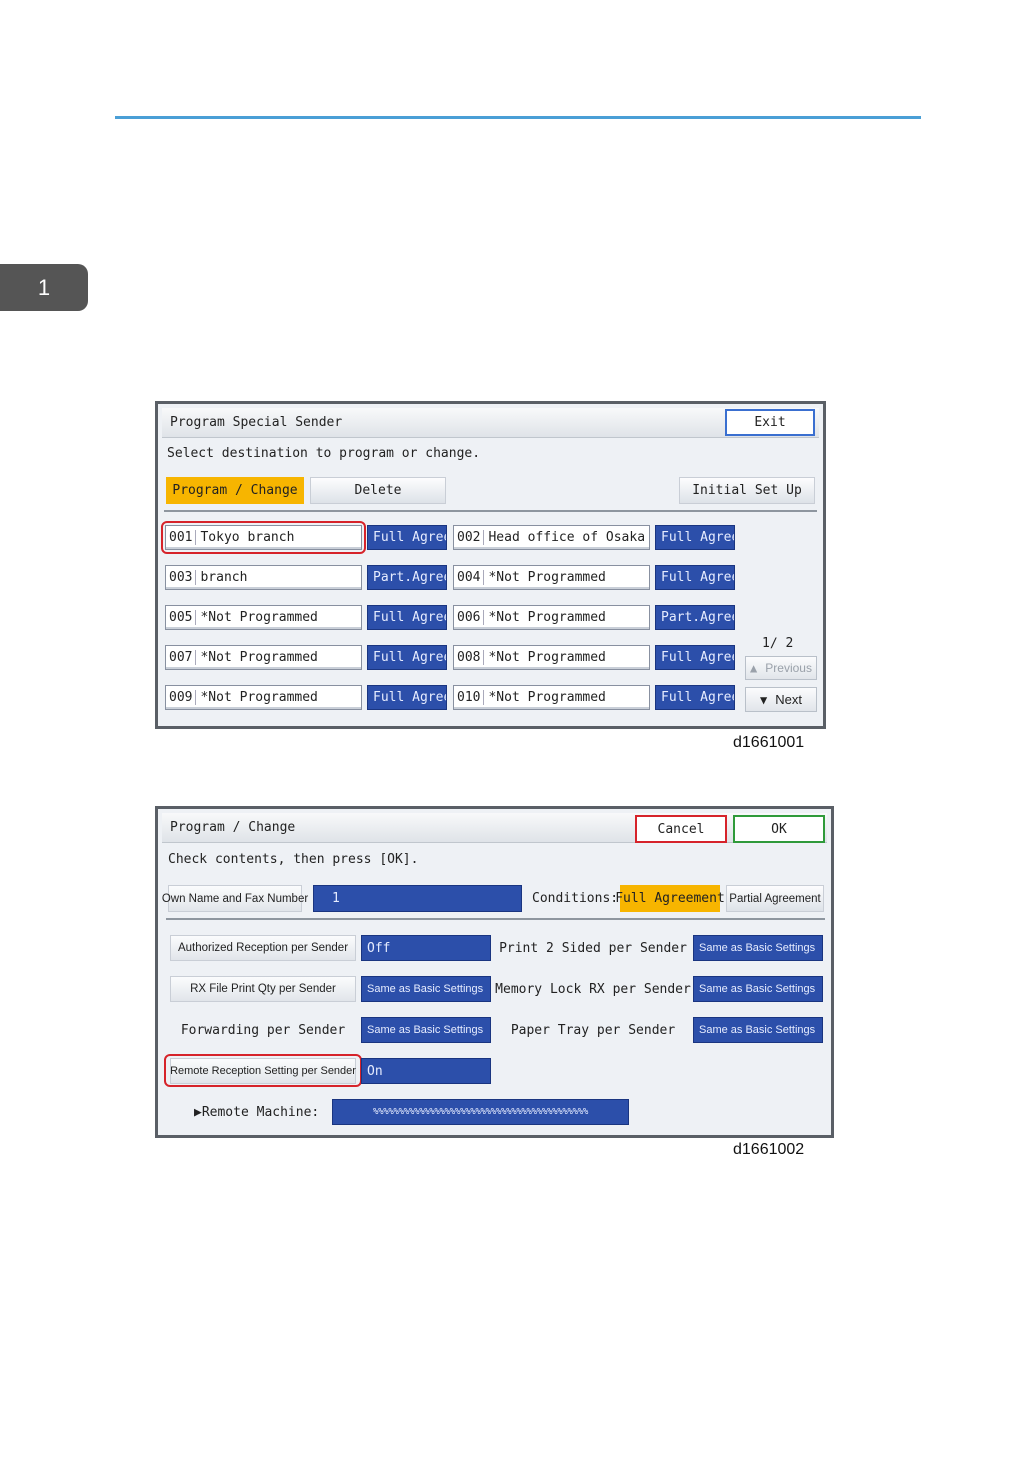 The height and width of the screenshot is (1470, 1036). What do you see at coordinates (247, 537) in the screenshot?
I see `entry-name: Tokyo branch` at bounding box center [247, 537].